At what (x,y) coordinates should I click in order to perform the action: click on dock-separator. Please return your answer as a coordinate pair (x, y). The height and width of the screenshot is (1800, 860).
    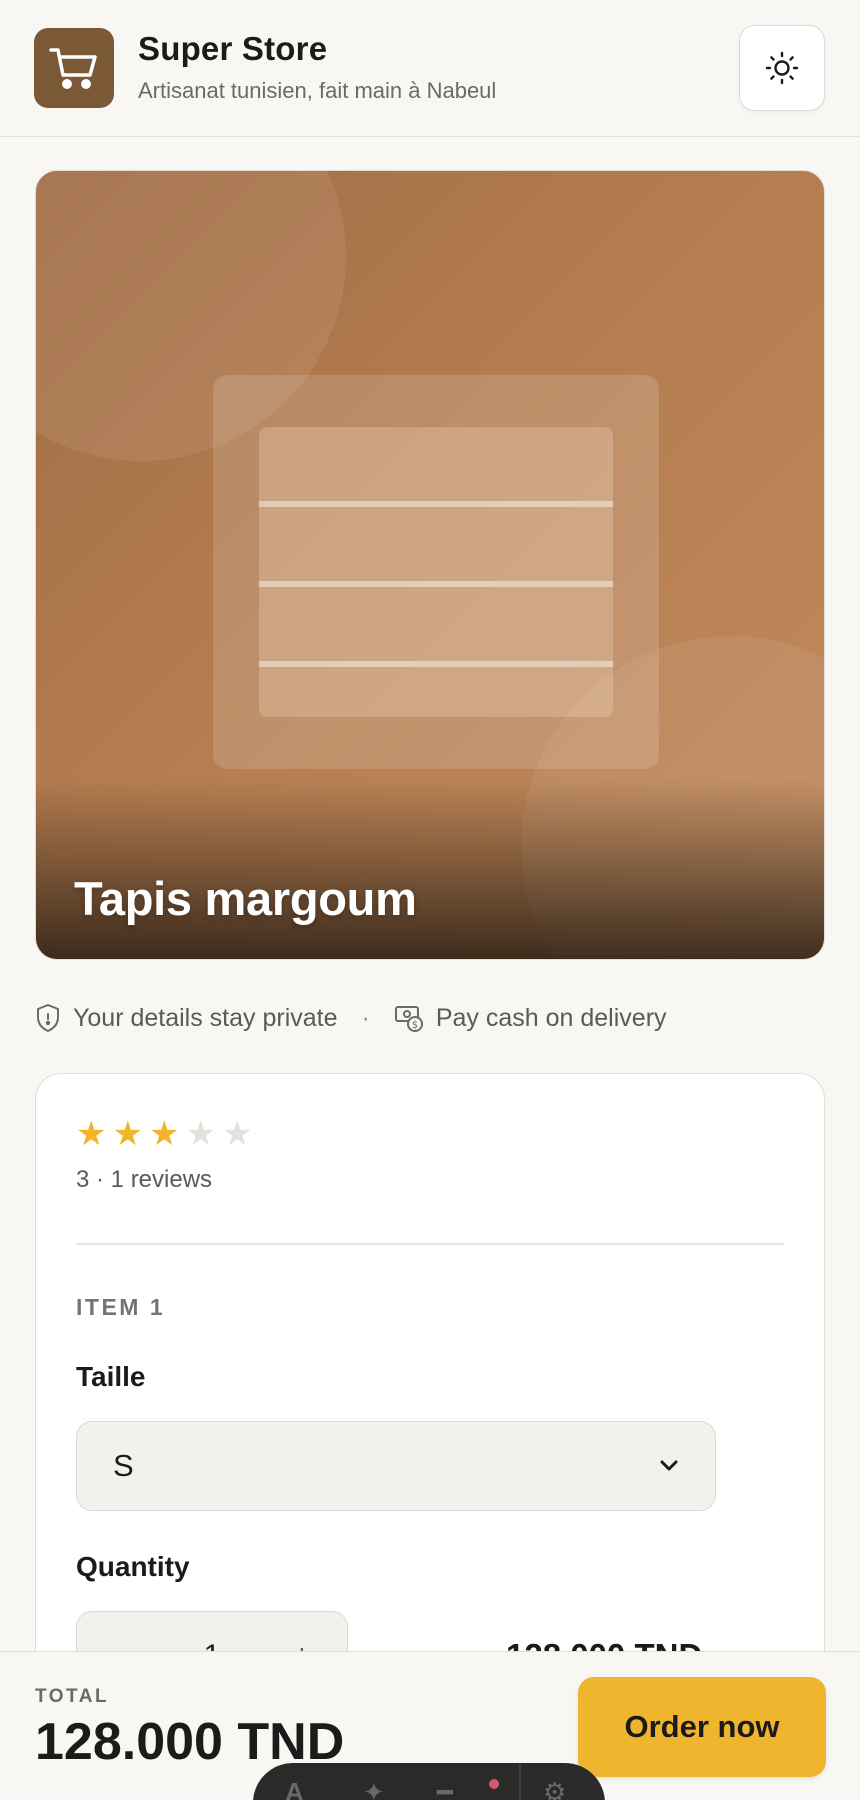
    Looking at the image, I should click on (520, 1781).